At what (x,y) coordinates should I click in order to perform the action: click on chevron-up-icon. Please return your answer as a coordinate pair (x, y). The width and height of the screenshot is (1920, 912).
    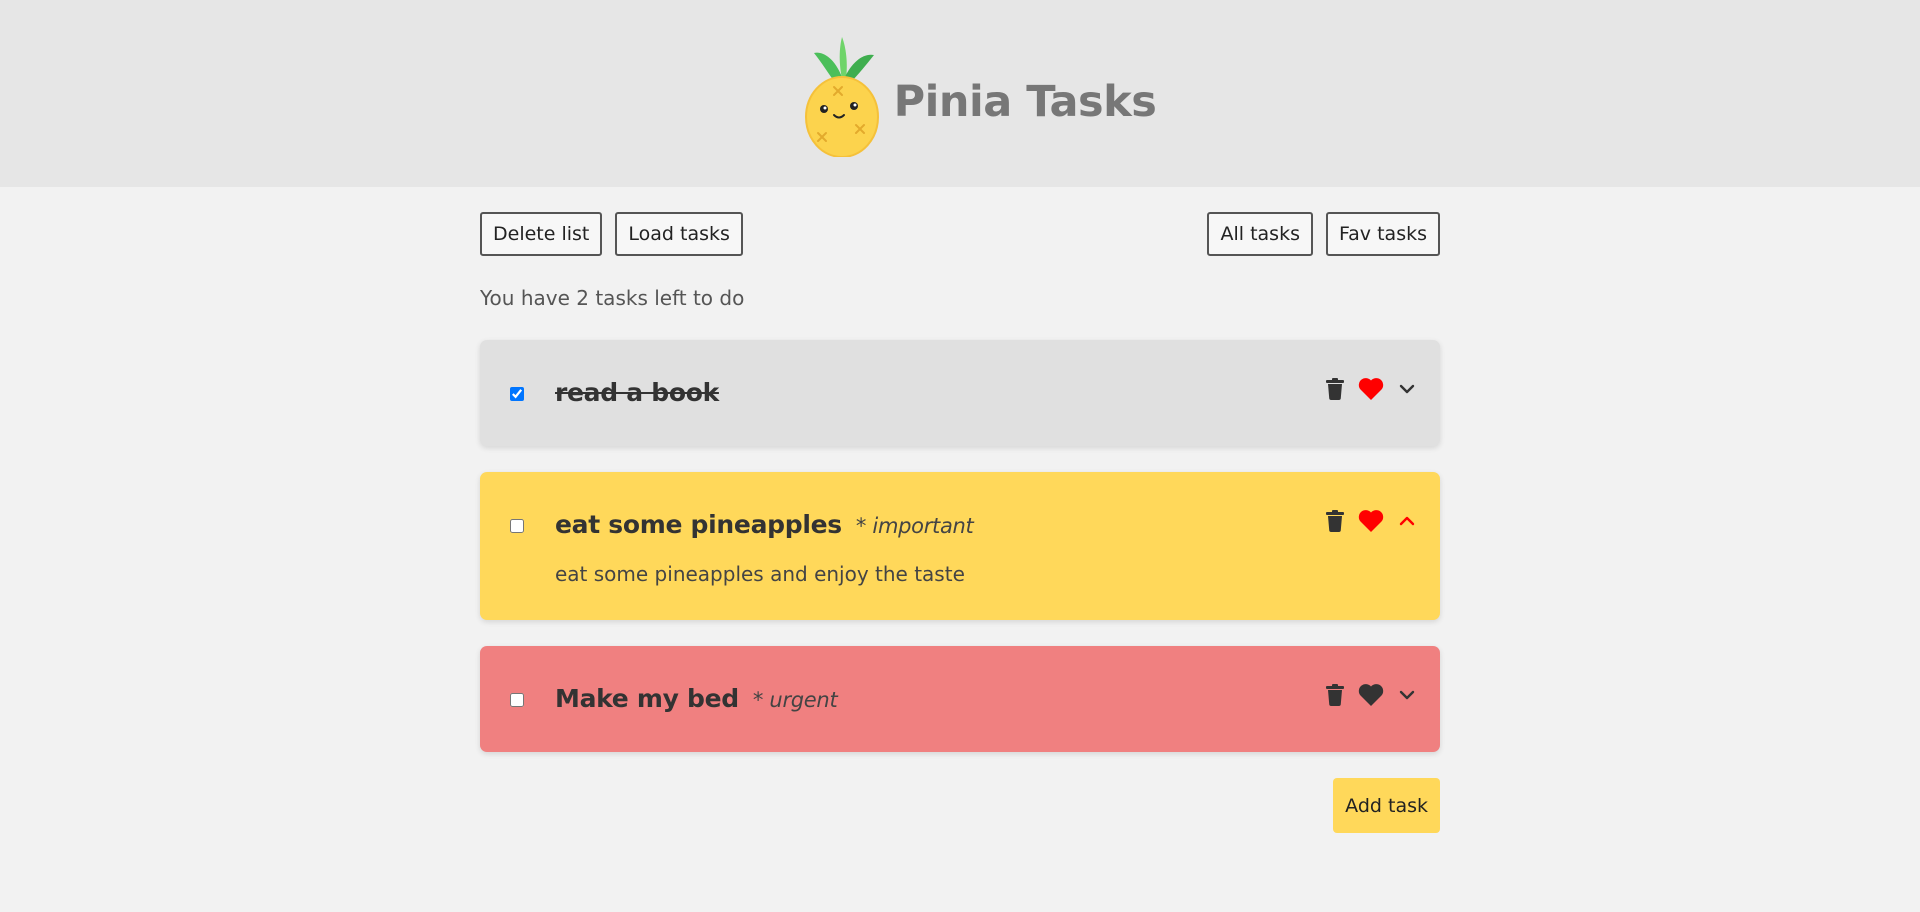
    Looking at the image, I should click on (1407, 521).